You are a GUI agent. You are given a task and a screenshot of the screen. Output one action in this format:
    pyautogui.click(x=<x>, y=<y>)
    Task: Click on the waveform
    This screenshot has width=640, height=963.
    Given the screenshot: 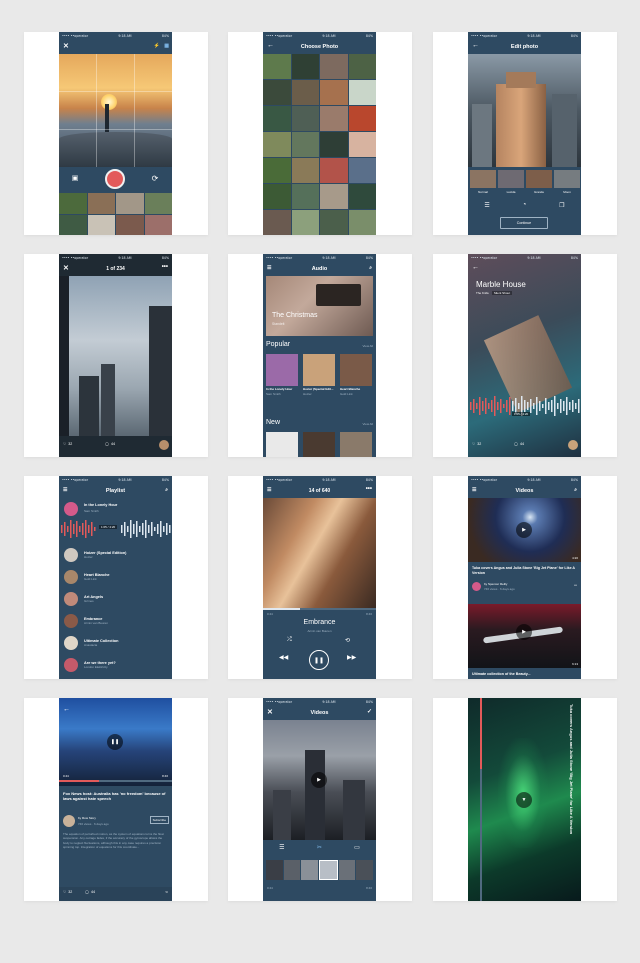 What is the action you would take?
    pyautogui.click(x=115, y=529)
    